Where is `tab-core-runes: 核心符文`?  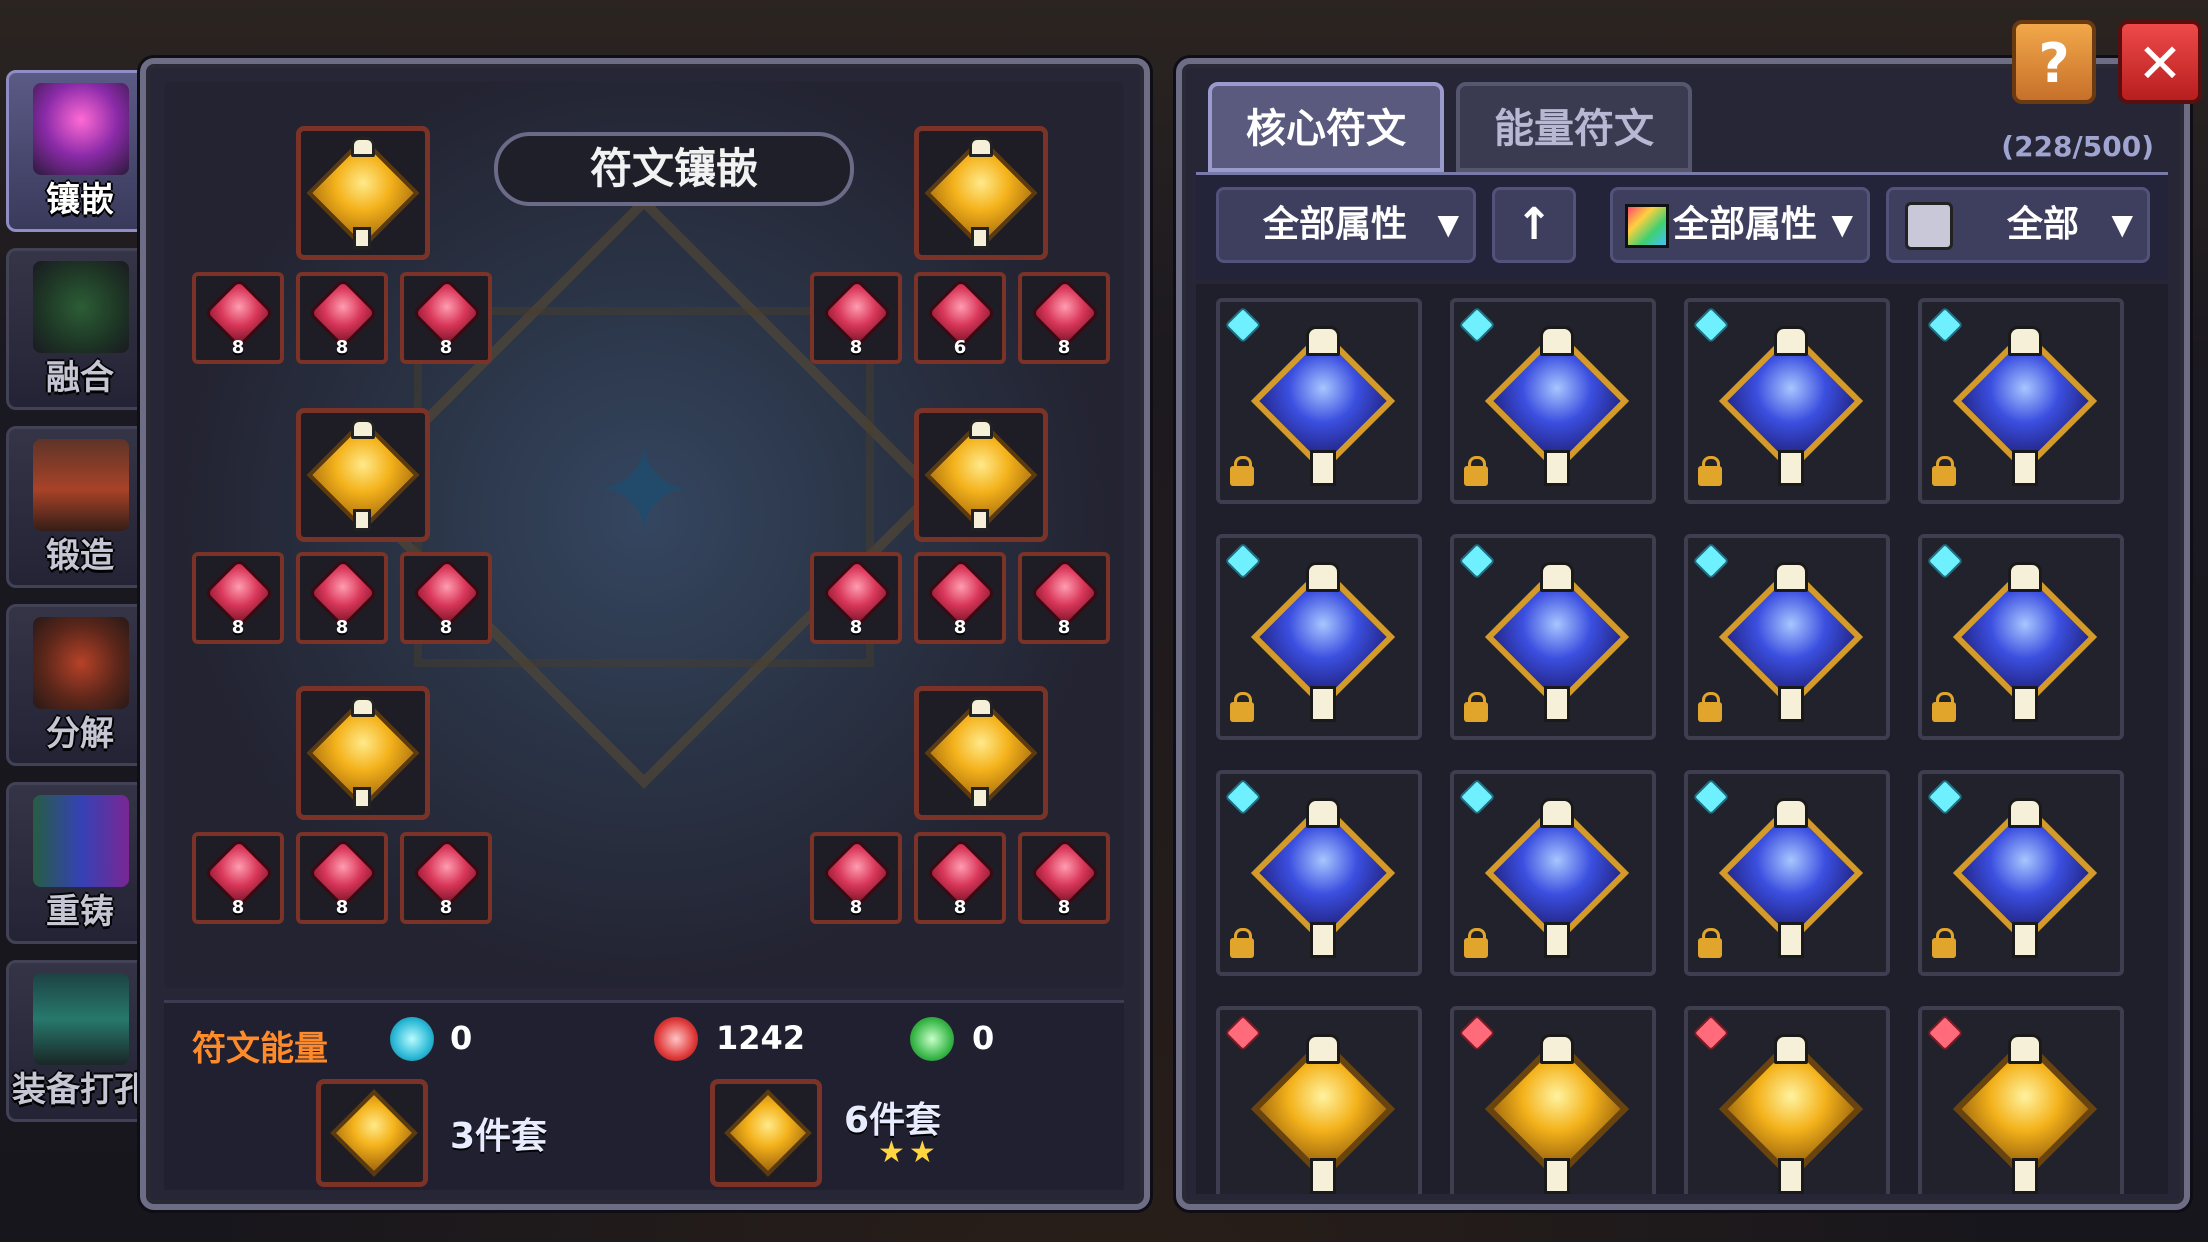
tab-core-runes: 核心符文 is located at coordinates (1326, 127).